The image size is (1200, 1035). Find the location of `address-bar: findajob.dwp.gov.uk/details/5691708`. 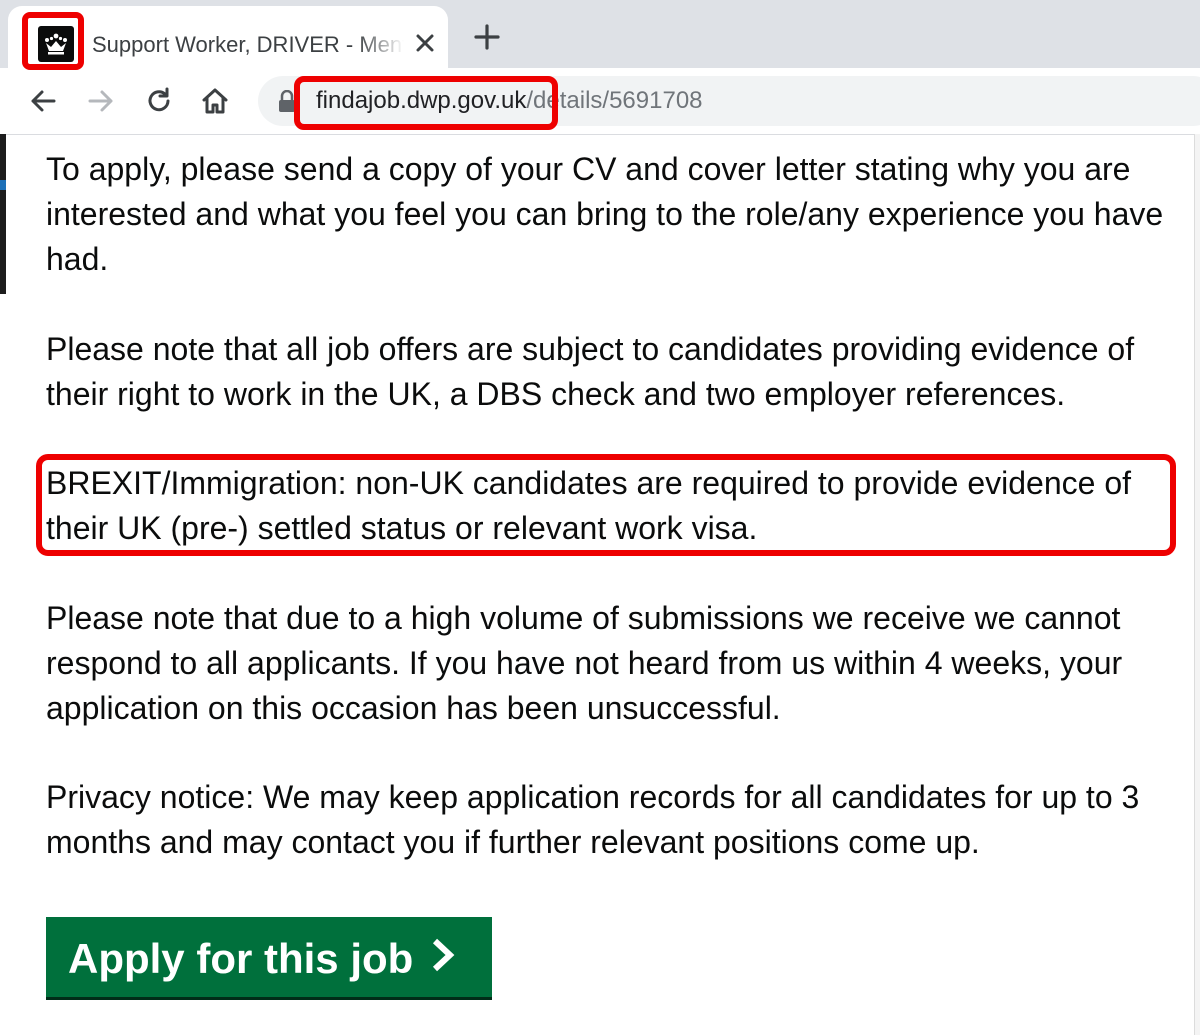

address-bar: findajob.dwp.gov.uk/details/5691708 is located at coordinates (729, 101).